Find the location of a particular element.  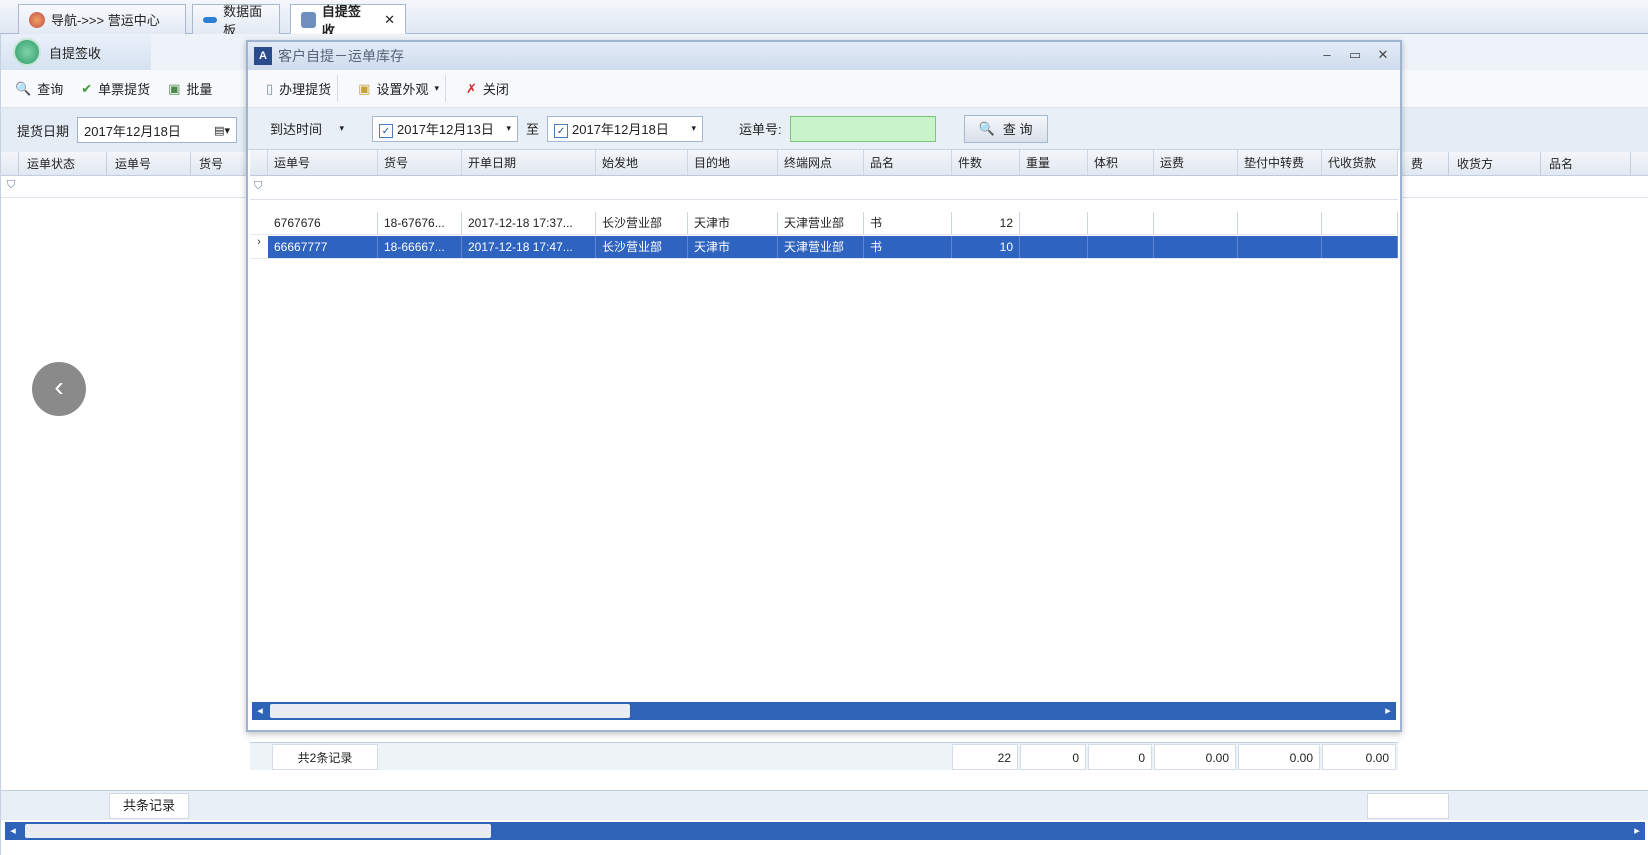

maximize-icon: ▭ is located at coordinates (1355, 56).